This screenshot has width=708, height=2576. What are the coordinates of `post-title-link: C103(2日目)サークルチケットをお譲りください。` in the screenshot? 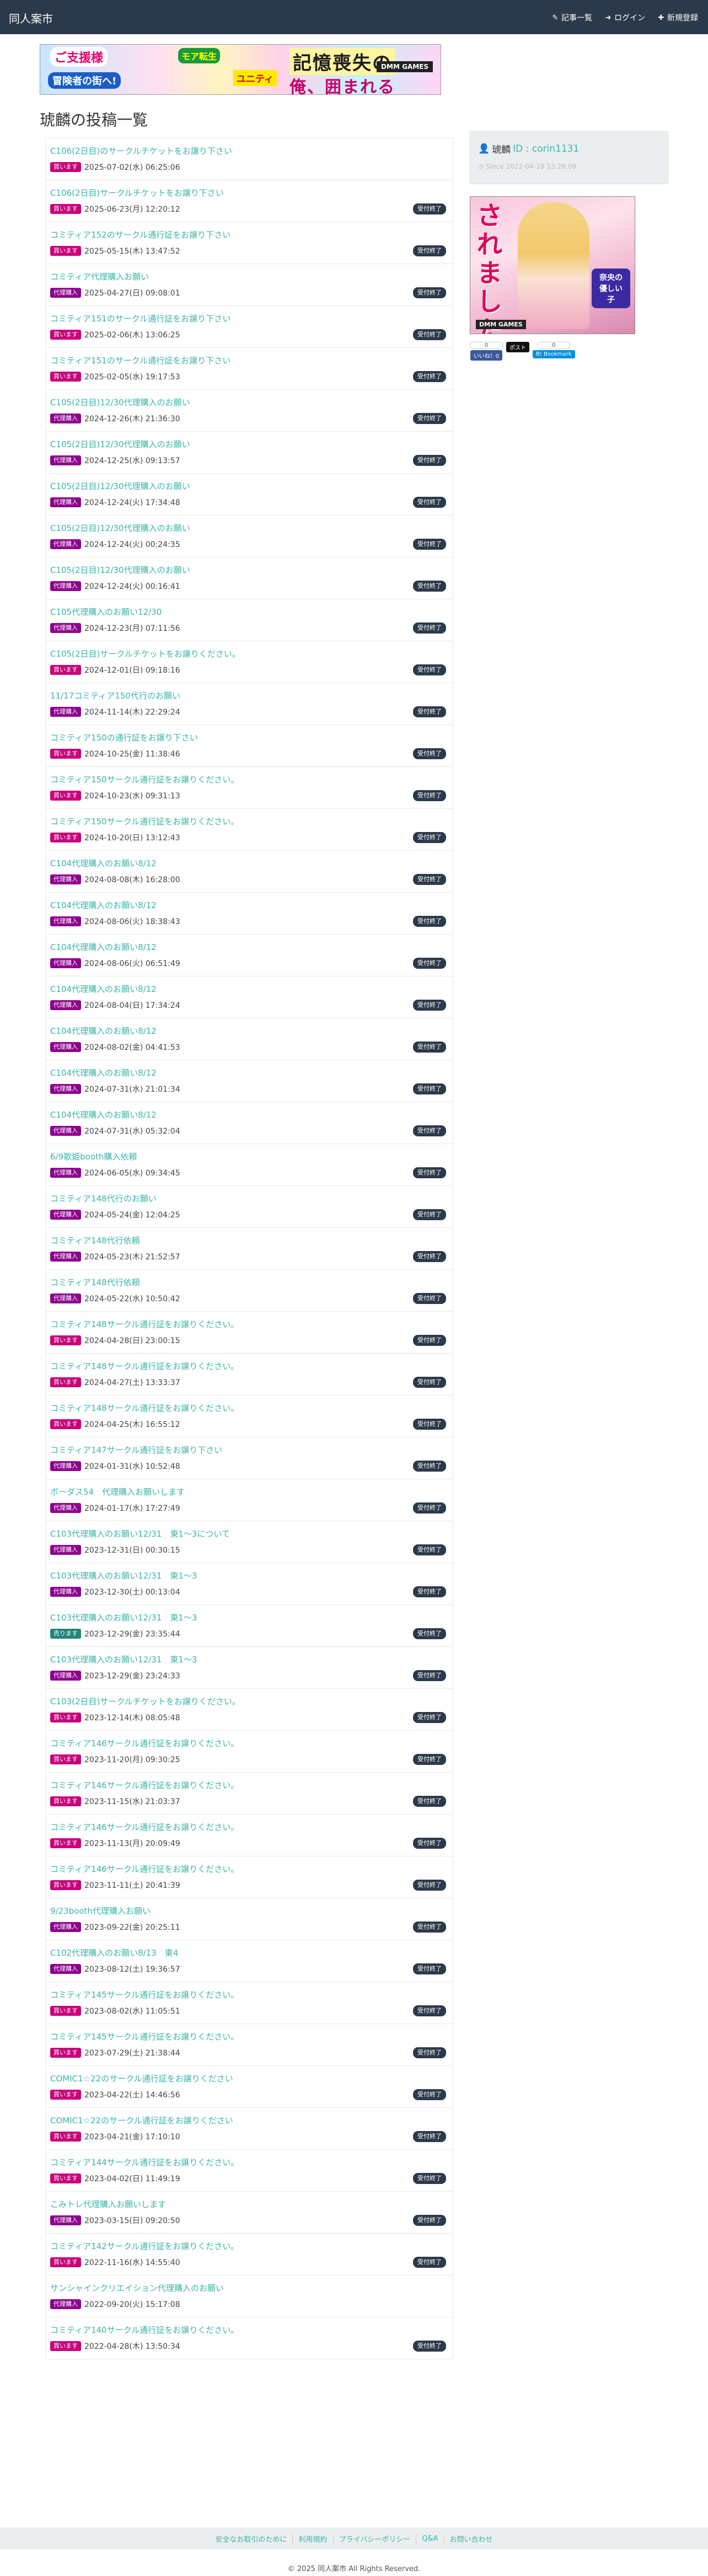 It's located at (145, 1701).